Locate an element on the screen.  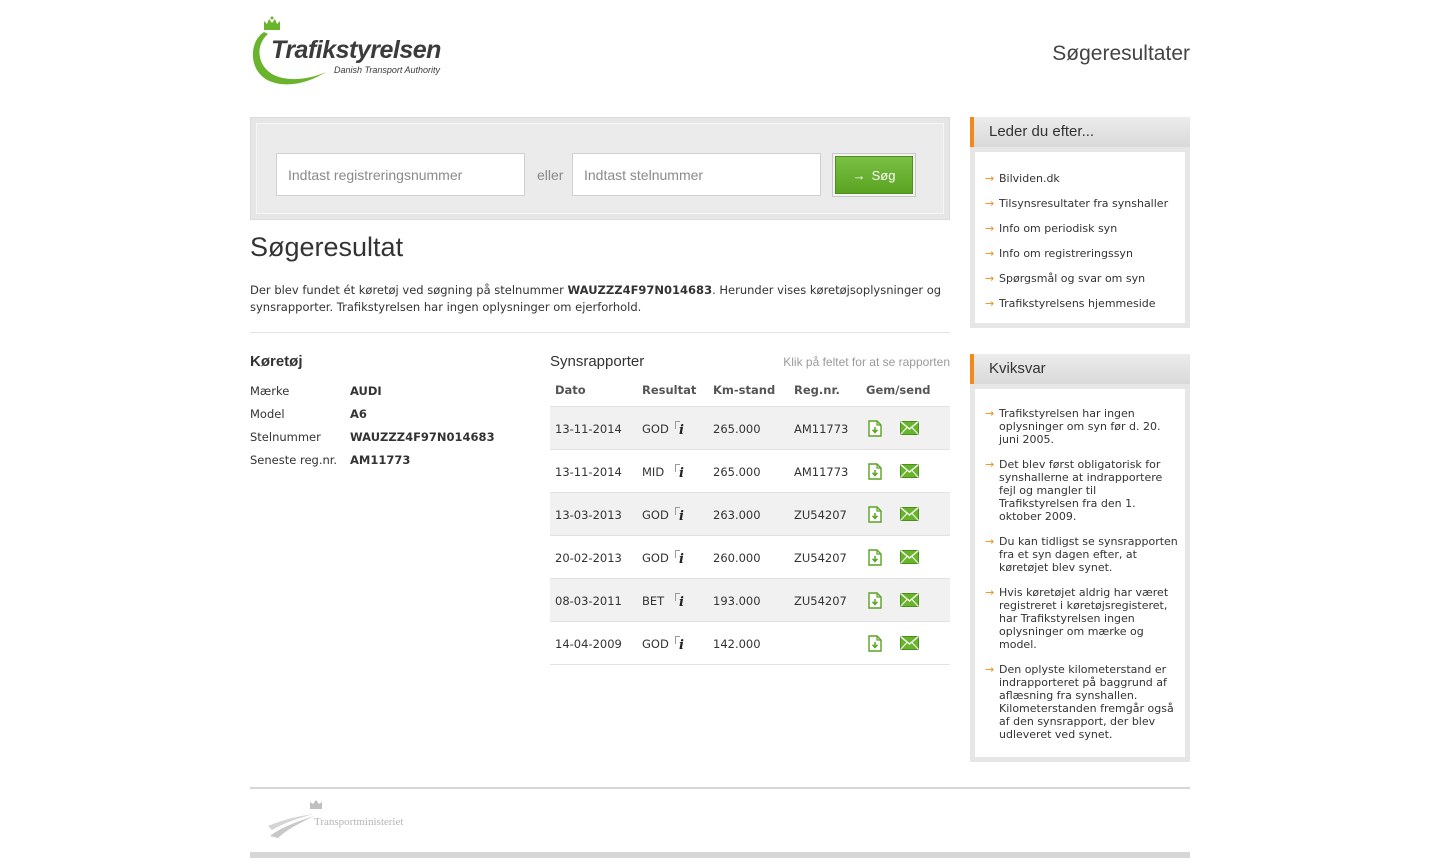
ministry-name: Transportministeriet is located at coordinates (359, 822).